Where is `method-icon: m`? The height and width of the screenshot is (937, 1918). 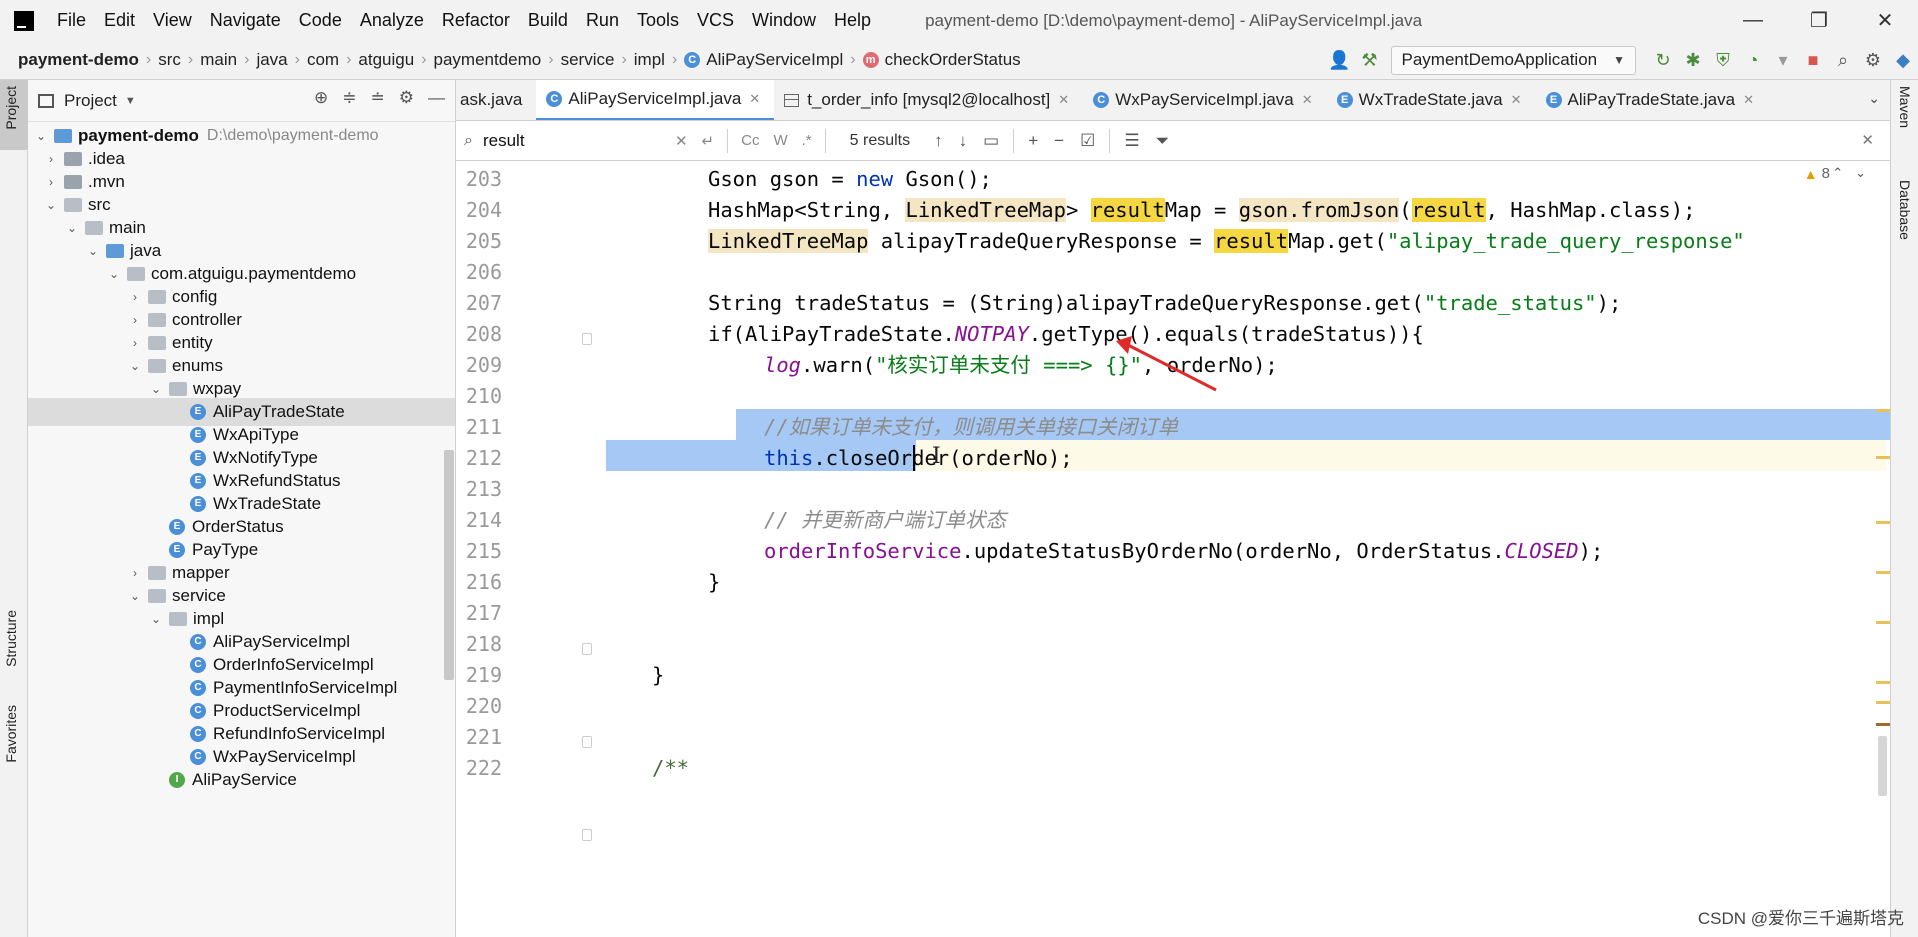
method-icon: m is located at coordinates (870, 60).